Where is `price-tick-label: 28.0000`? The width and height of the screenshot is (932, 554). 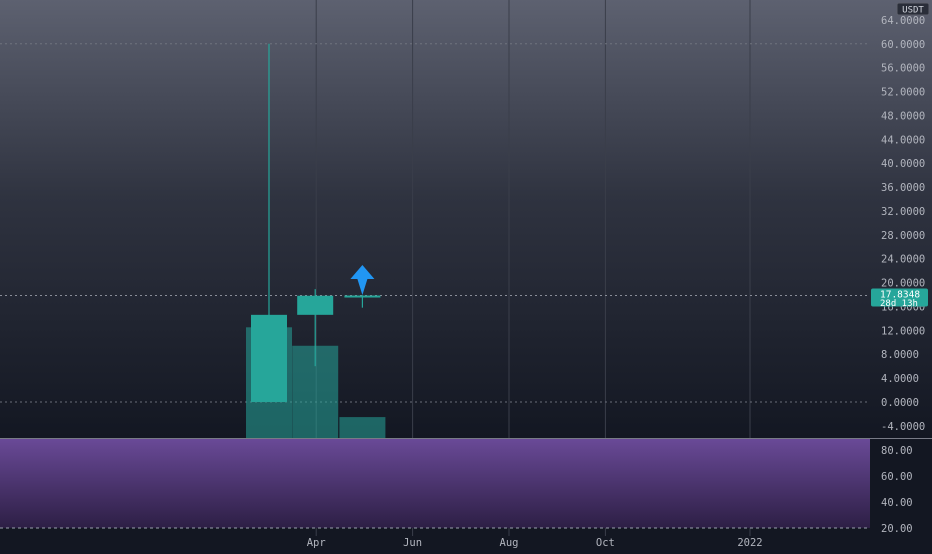 price-tick-label: 28.0000 is located at coordinates (903, 236).